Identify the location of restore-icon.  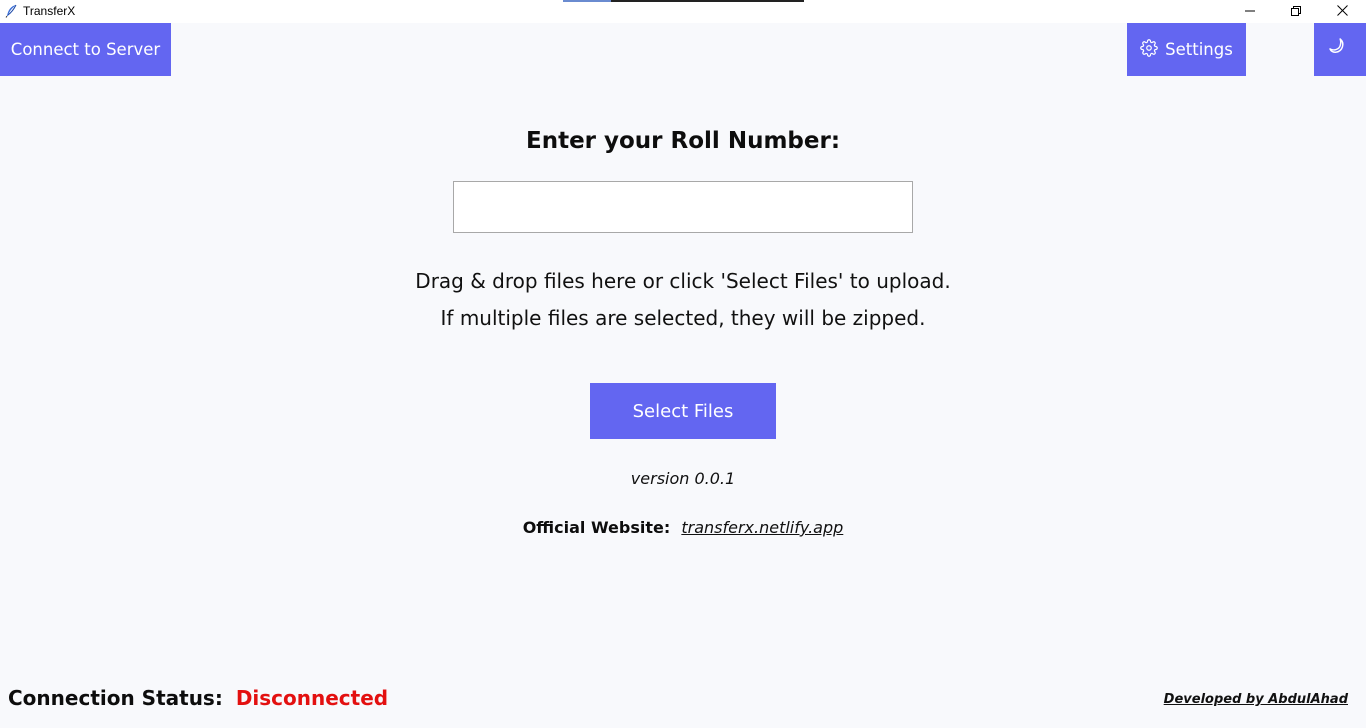
(1296, 12).